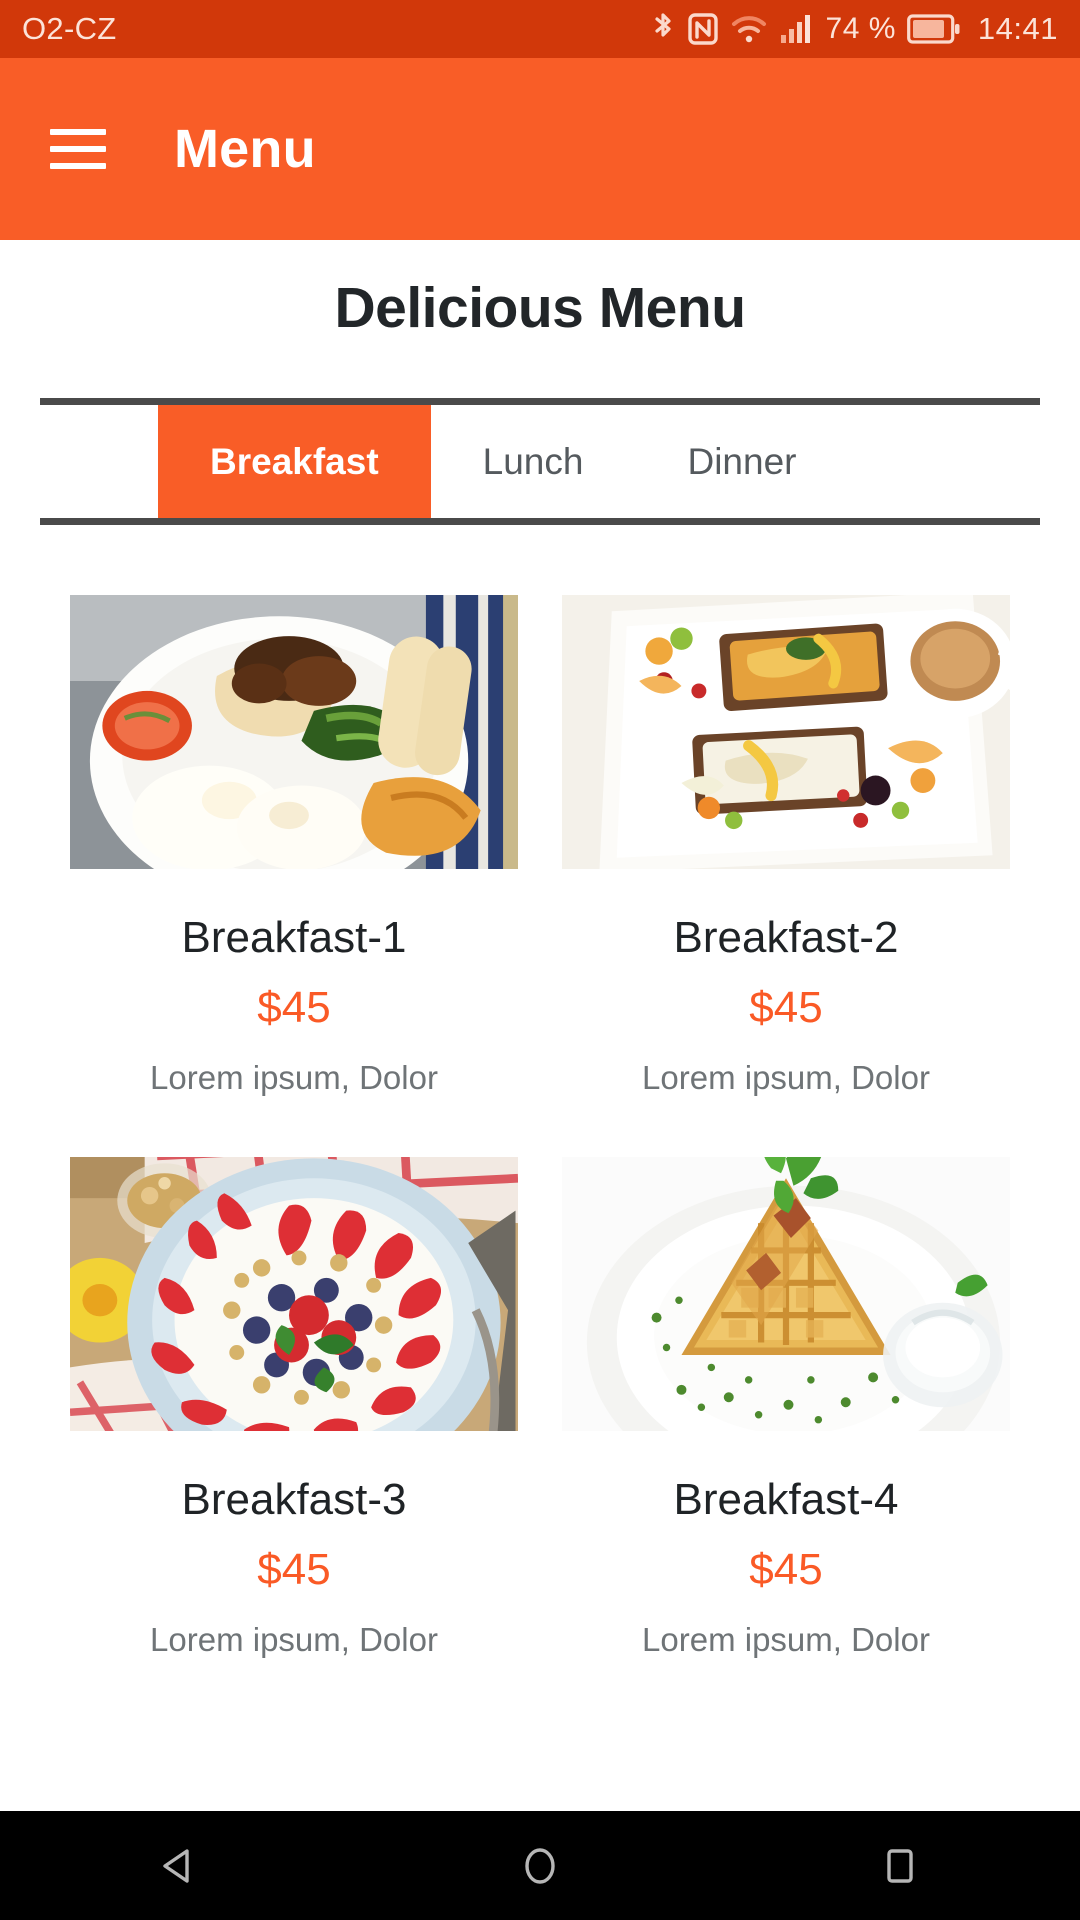 Image resolution: width=1080 pixels, height=1920 pixels. I want to click on wifi-icon, so click(749, 29).